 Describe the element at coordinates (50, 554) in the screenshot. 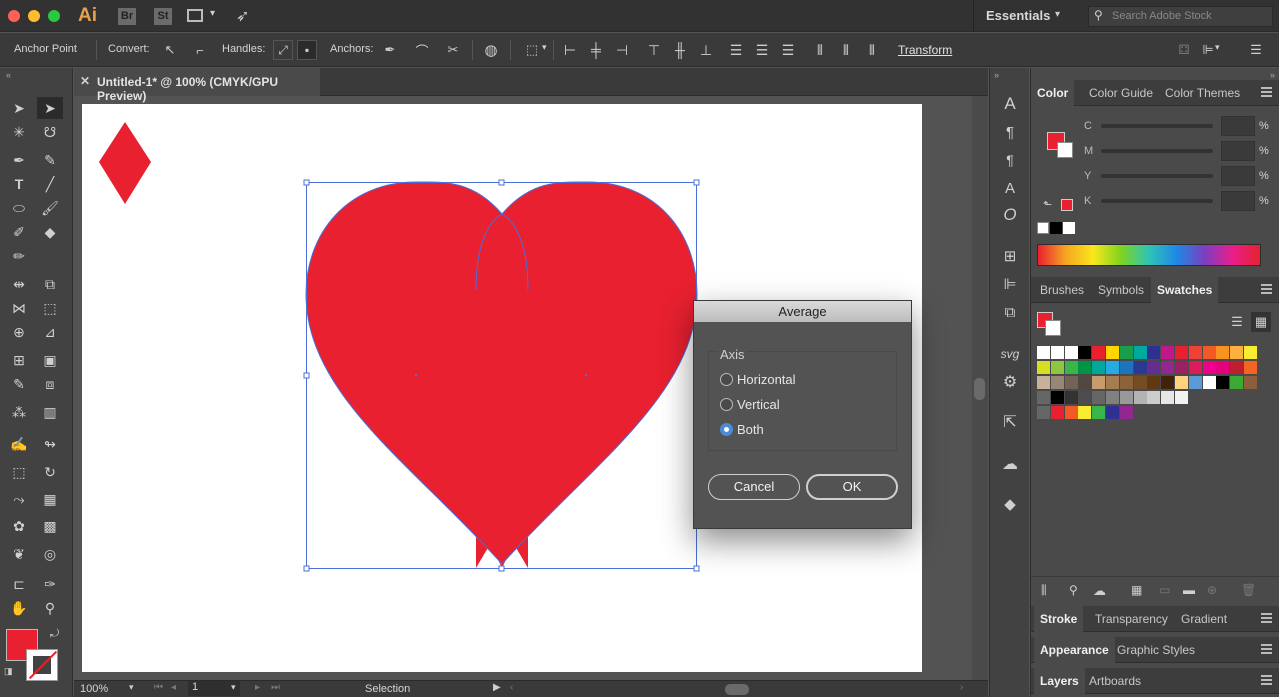

I see `spiral-icon: ◎` at that location.